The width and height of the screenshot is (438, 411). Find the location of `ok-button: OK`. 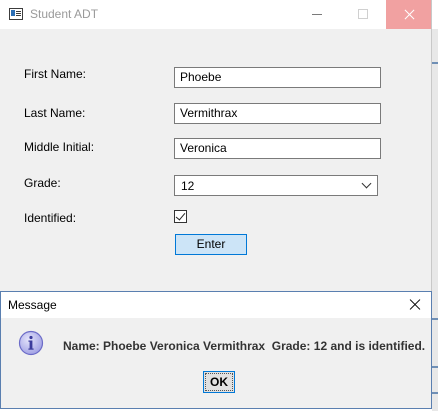

ok-button: OK is located at coordinates (219, 382).